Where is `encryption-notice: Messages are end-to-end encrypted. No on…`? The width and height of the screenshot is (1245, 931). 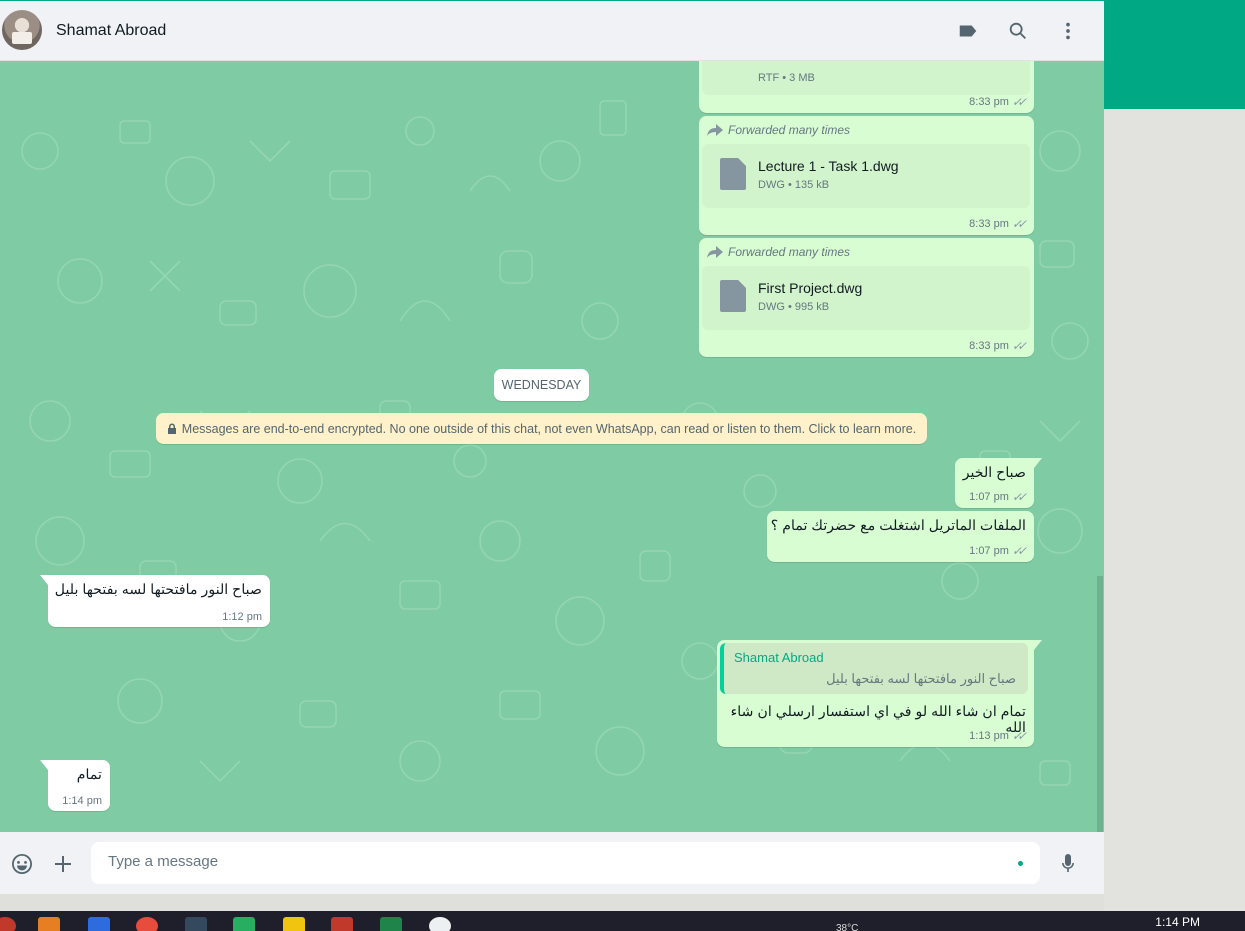
encryption-notice: Messages are end-to-end encrypted. No on… is located at coordinates (541, 428).